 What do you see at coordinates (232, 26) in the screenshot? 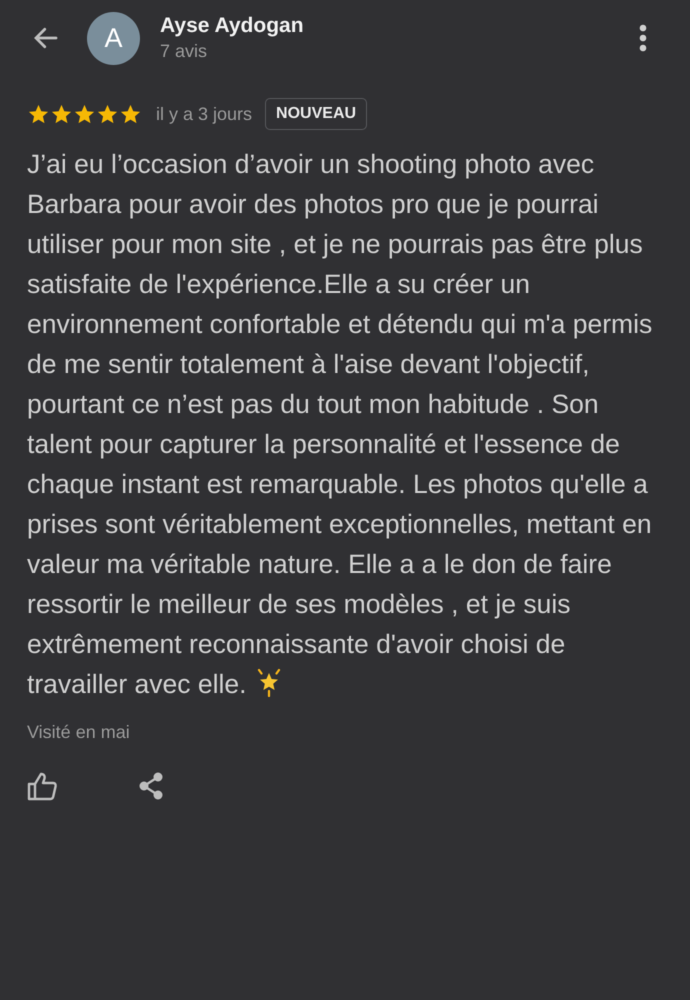
I see `reviewer-name: Ayse Aydogan` at bounding box center [232, 26].